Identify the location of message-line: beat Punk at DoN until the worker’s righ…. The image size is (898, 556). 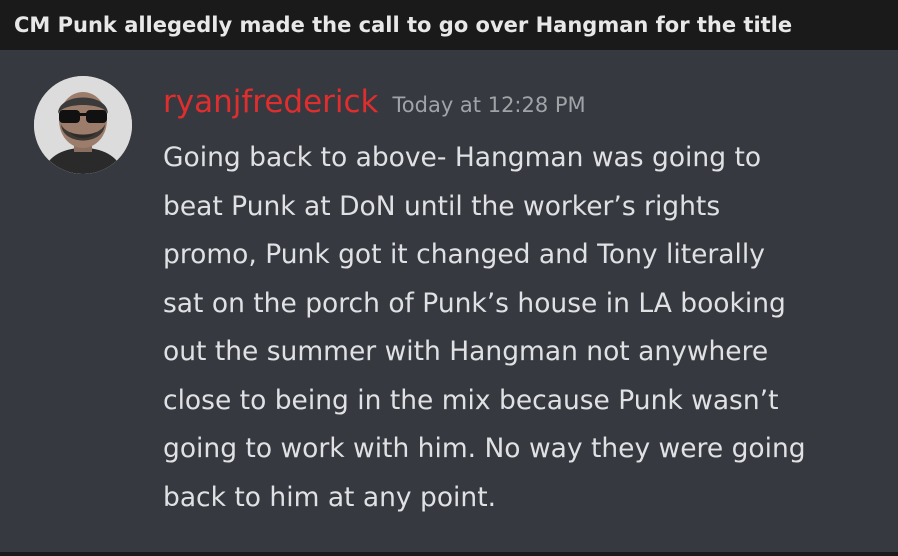
(442, 206).